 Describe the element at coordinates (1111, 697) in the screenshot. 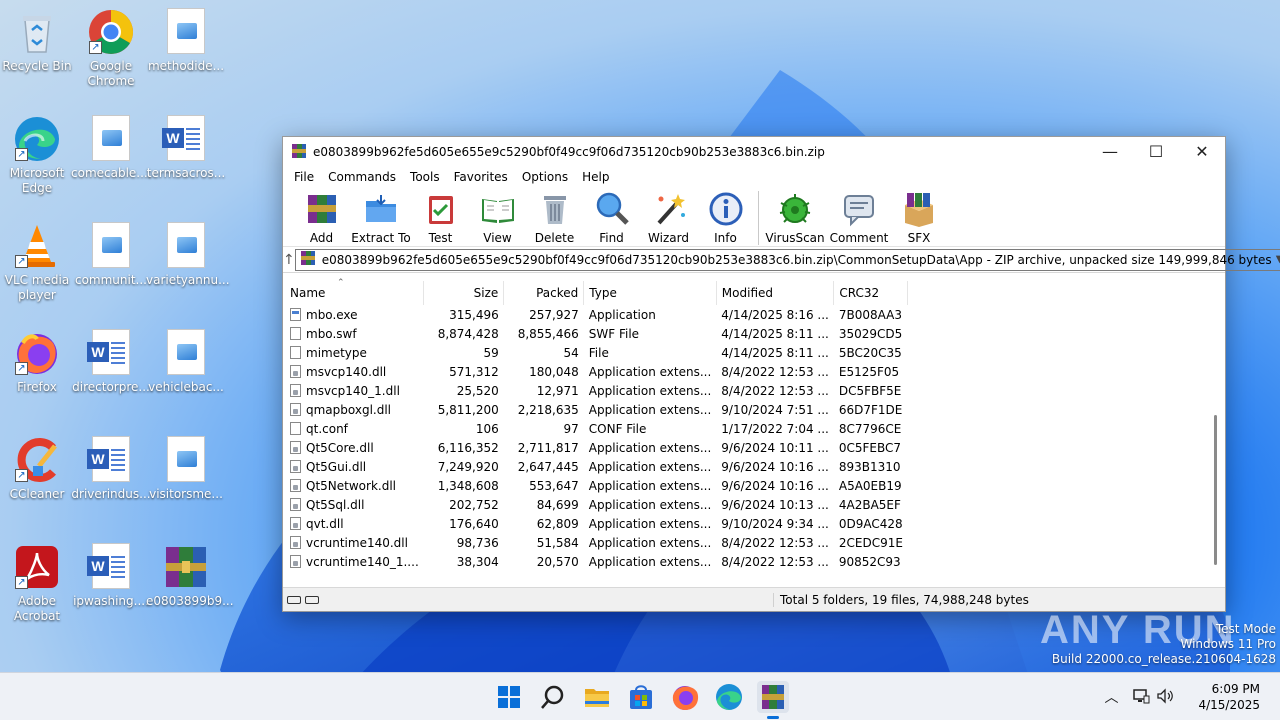

I see `chevron-up-icon: ︿` at that location.